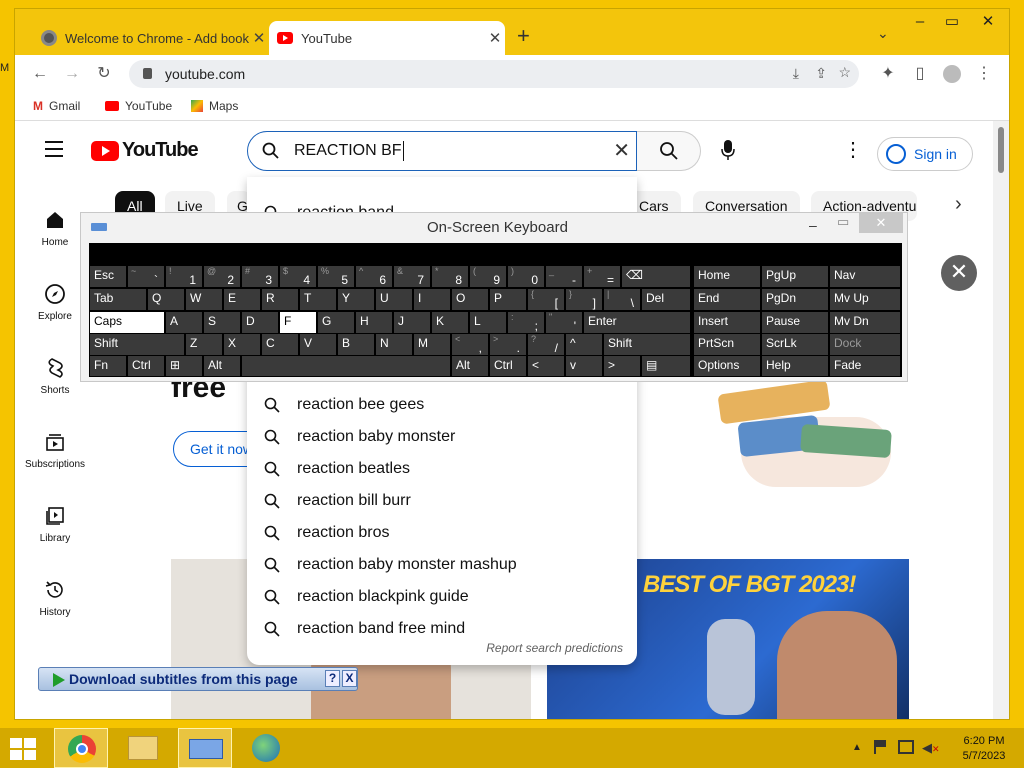 The height and width of the screenshot is (768, 1024). Describe the element at coordinates (853, 149) in the screenshot. I see `settings-kebab-icon: ⋮` at that location.